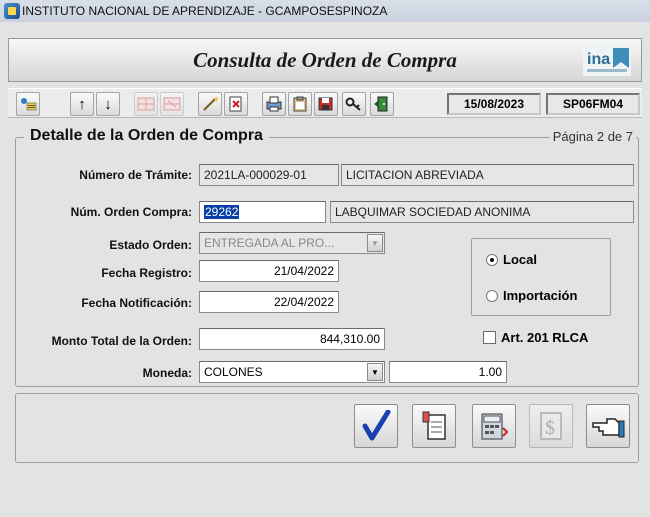 Image resolution: width=650 pixels, height=517 pixels. I want to click on radio-importacion-dot, so click(492, 295).